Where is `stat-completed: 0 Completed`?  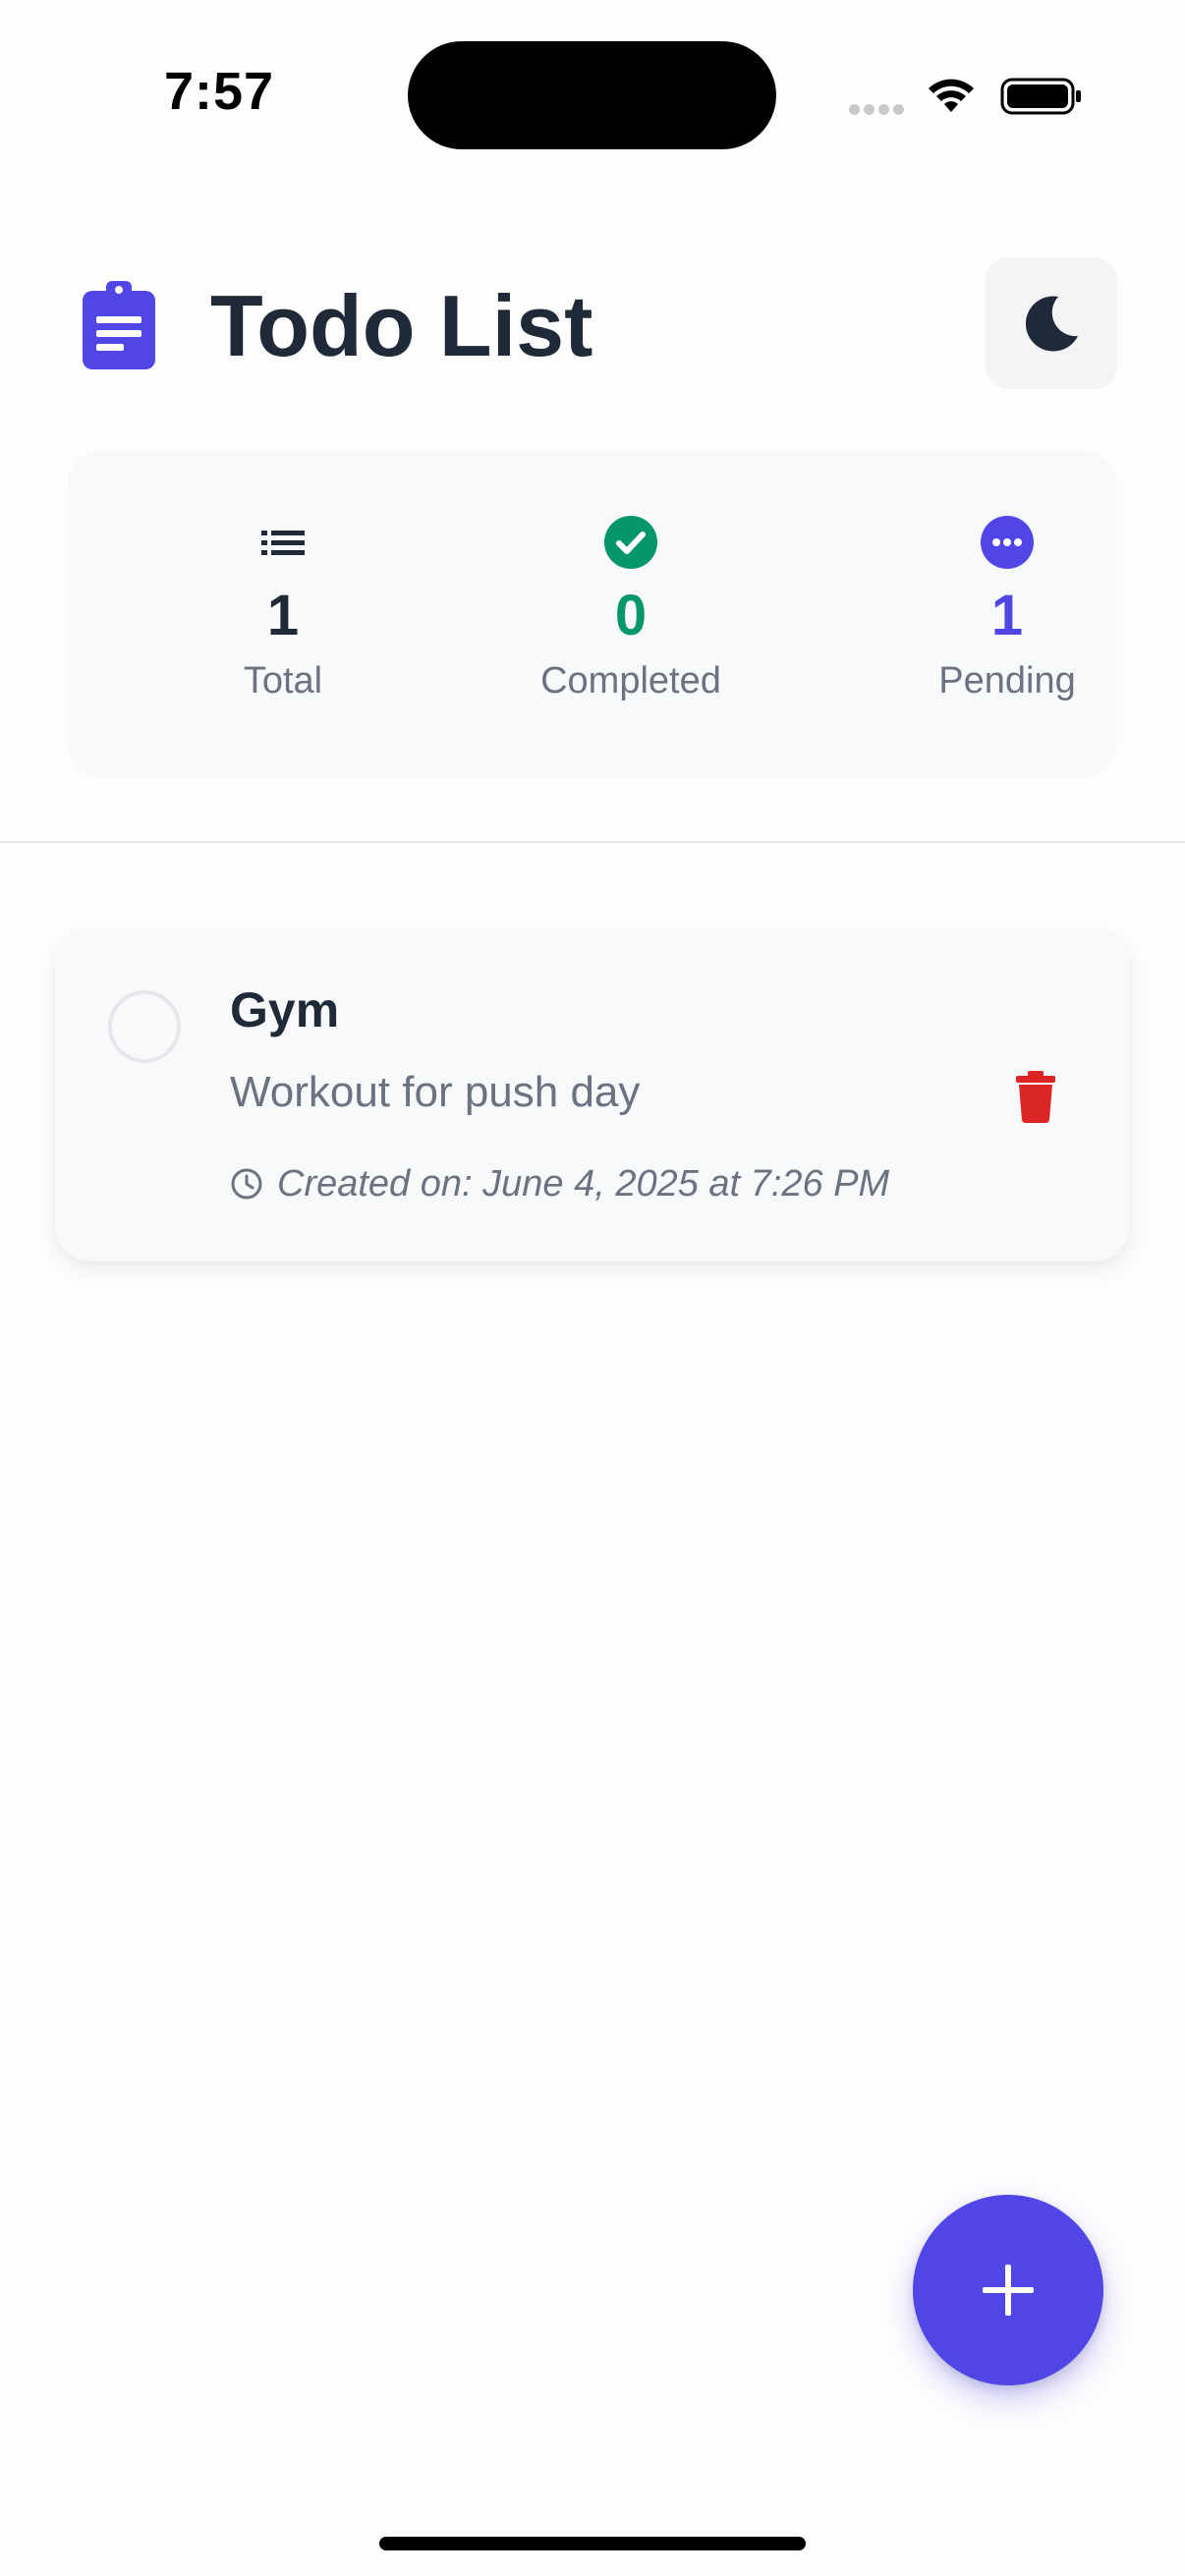
stat-completed: 0 Completed is located at coordinates (631, 610).